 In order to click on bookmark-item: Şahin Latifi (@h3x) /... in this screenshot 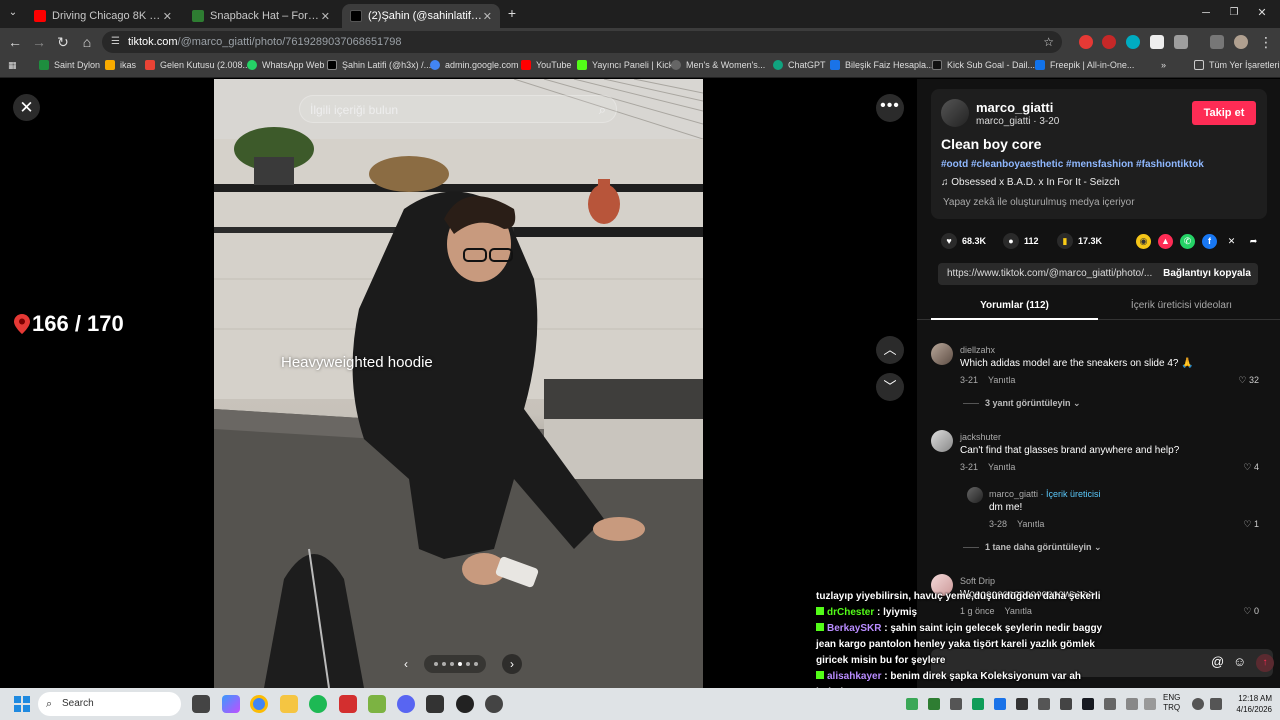, I will do `click(379, 65)`.